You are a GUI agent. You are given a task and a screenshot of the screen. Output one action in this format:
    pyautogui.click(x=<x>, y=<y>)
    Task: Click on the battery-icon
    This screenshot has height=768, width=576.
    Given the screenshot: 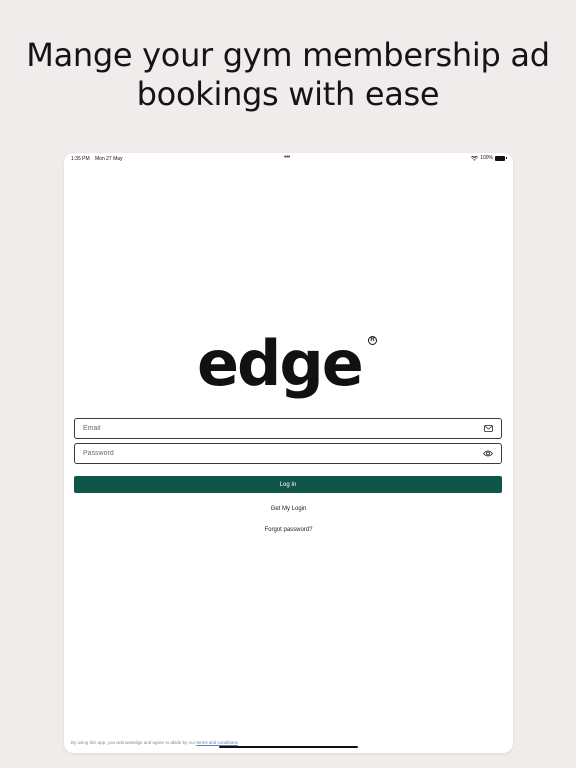 What is the action you would take?
    pyautogui.click(x=501, y=158)
    